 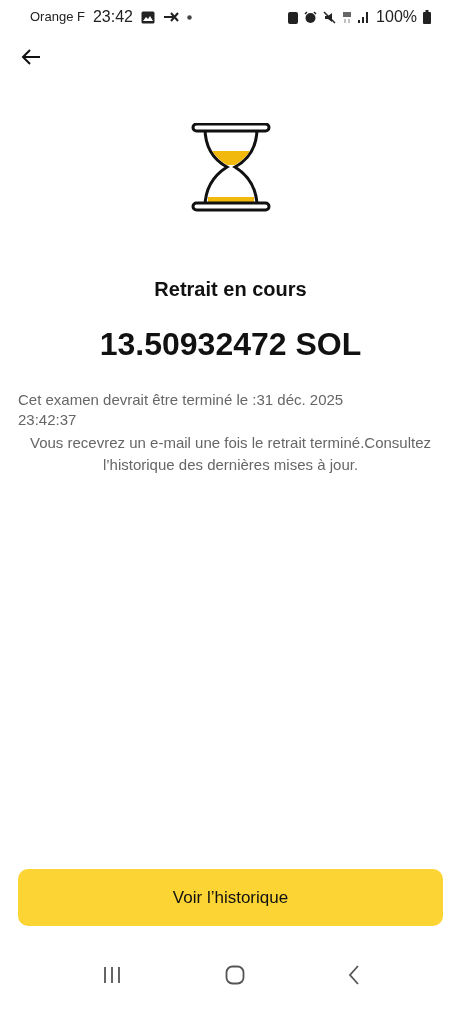 What do you see at coordinates (111, 975) in the screenshot?
I see `recent-apps-icon` at bounding box center [111, 975].